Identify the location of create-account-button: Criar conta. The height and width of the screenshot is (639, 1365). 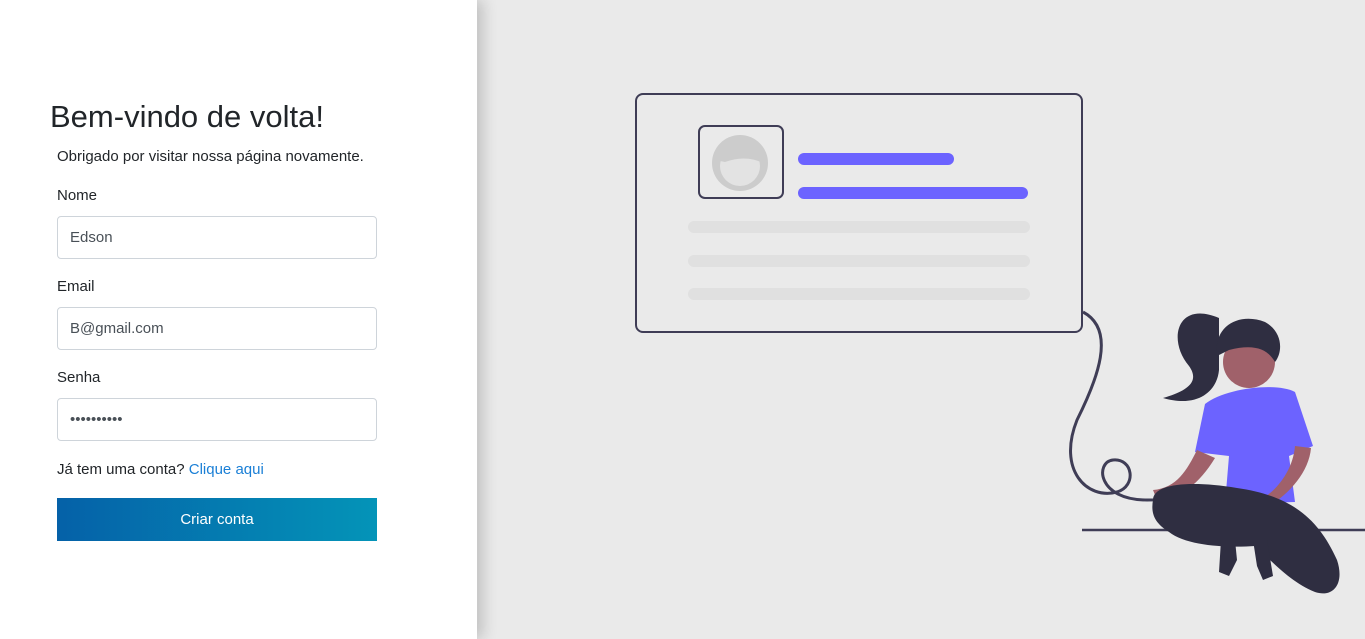
(217, 519).